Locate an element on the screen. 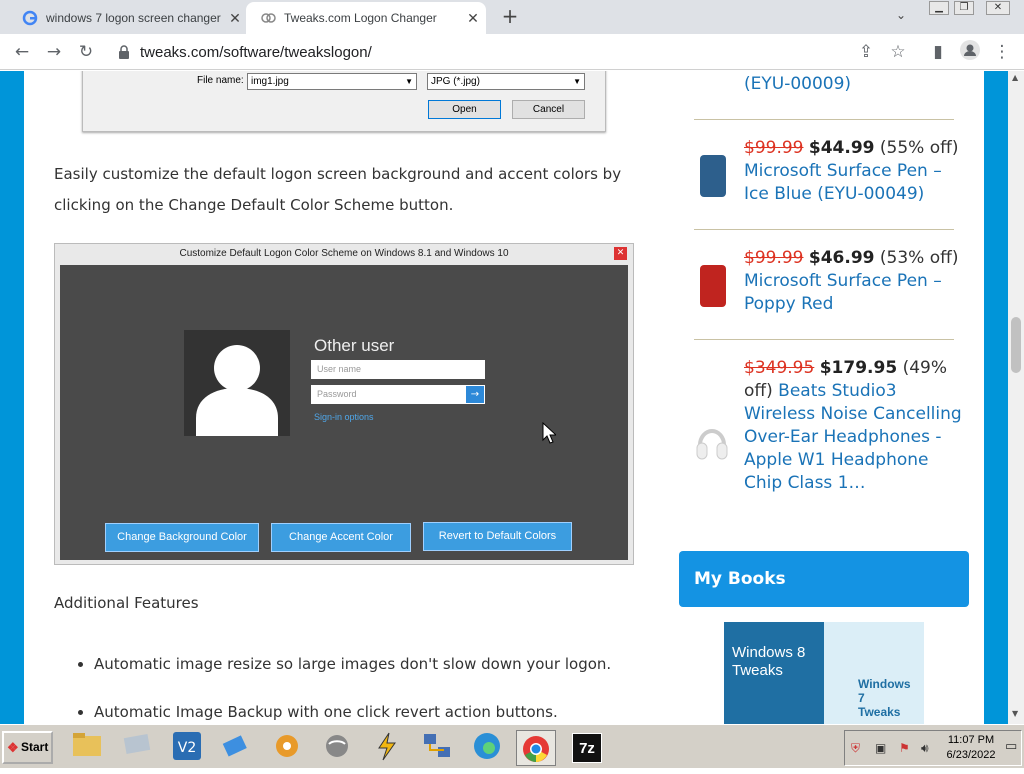  my-books-heading: My Books is located at coordinates (824, 579).